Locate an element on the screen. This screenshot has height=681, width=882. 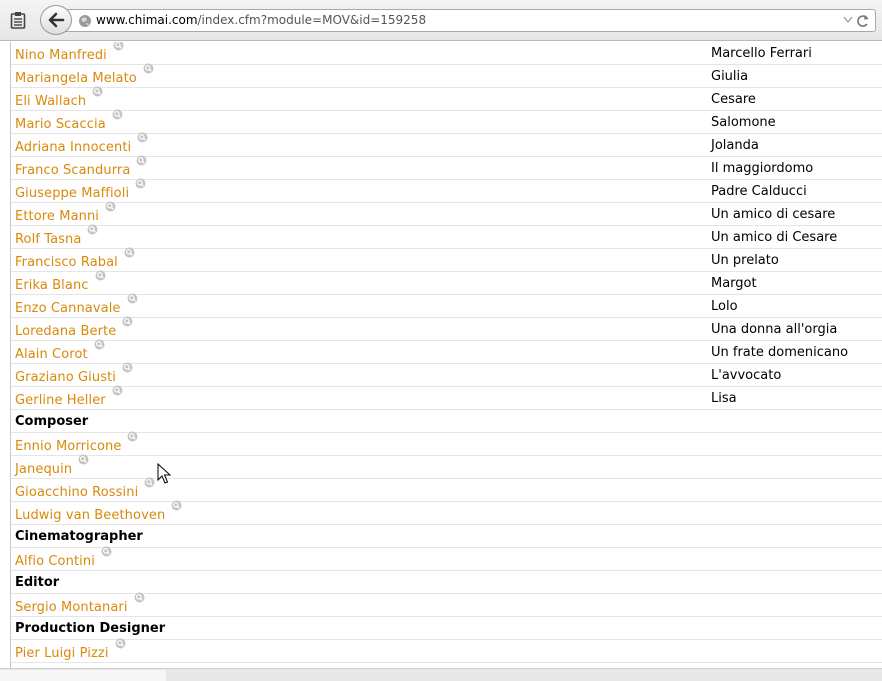
section-header-row: Production Designer is located at coordinates (446, 628).